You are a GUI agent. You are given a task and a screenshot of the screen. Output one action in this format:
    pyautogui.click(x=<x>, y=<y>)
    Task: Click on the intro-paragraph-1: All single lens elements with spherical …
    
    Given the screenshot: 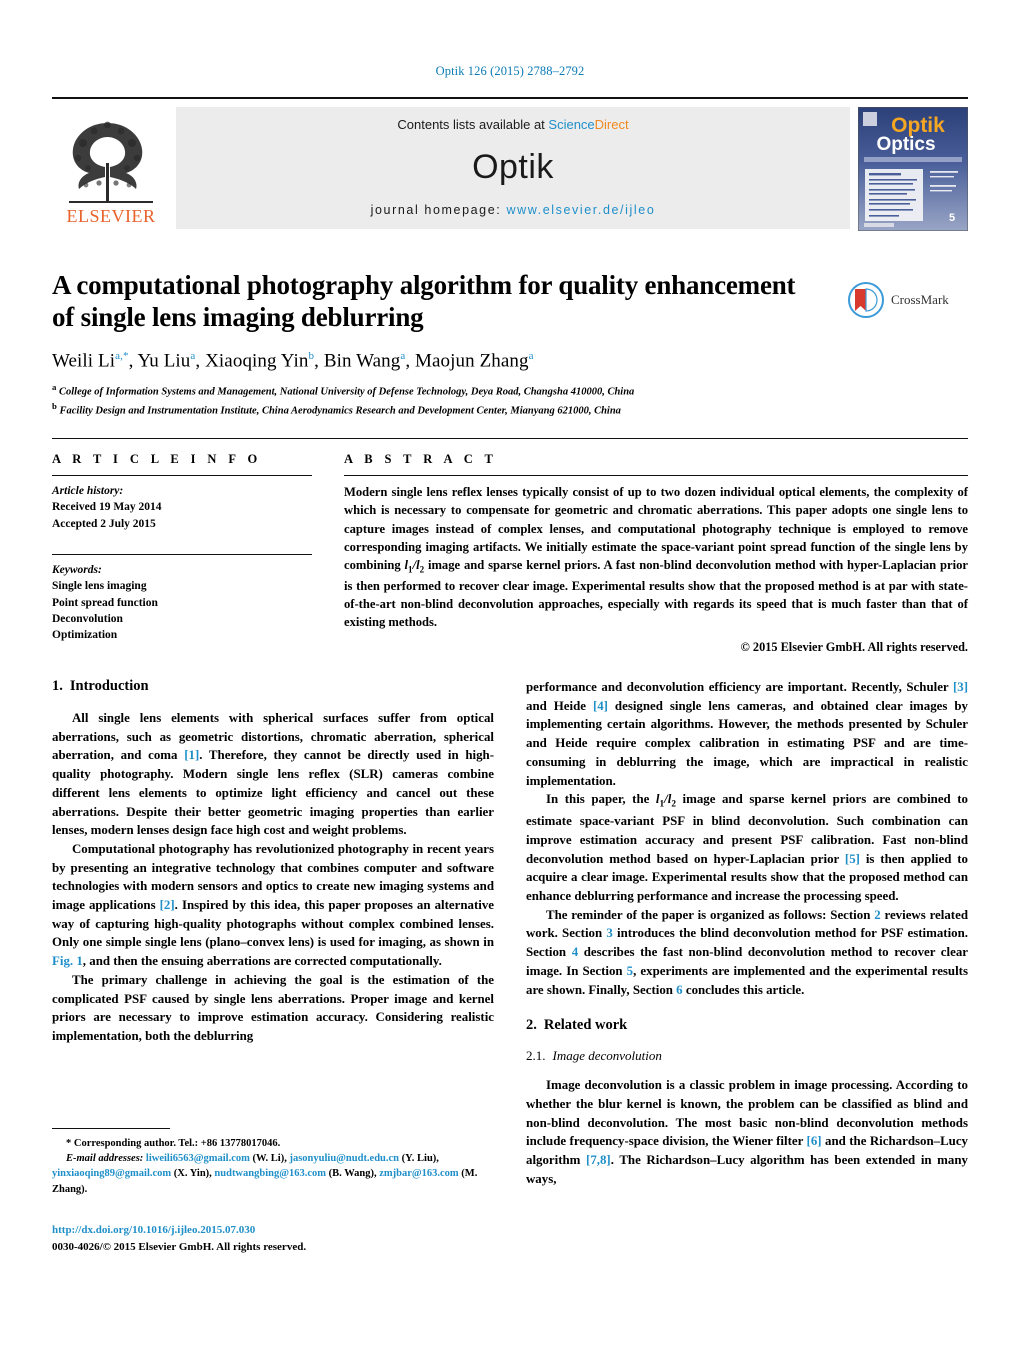 What is the action you would take?
    pyautogui.click(x=273, y=774)
    